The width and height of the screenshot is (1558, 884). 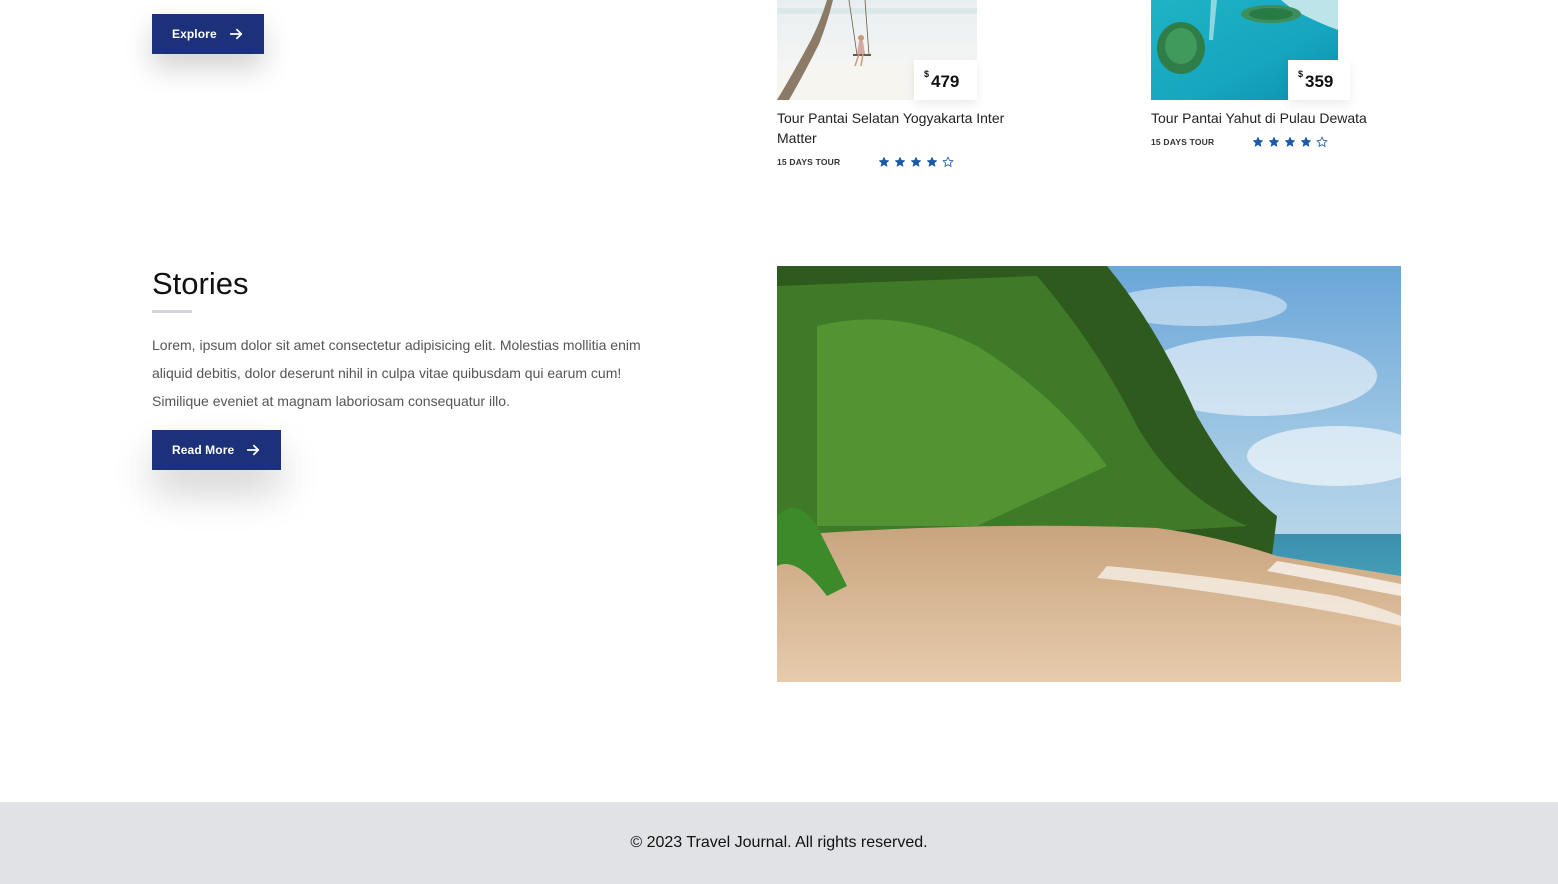 I want to click on explore-button: Explore, so click(x=208, y=34).